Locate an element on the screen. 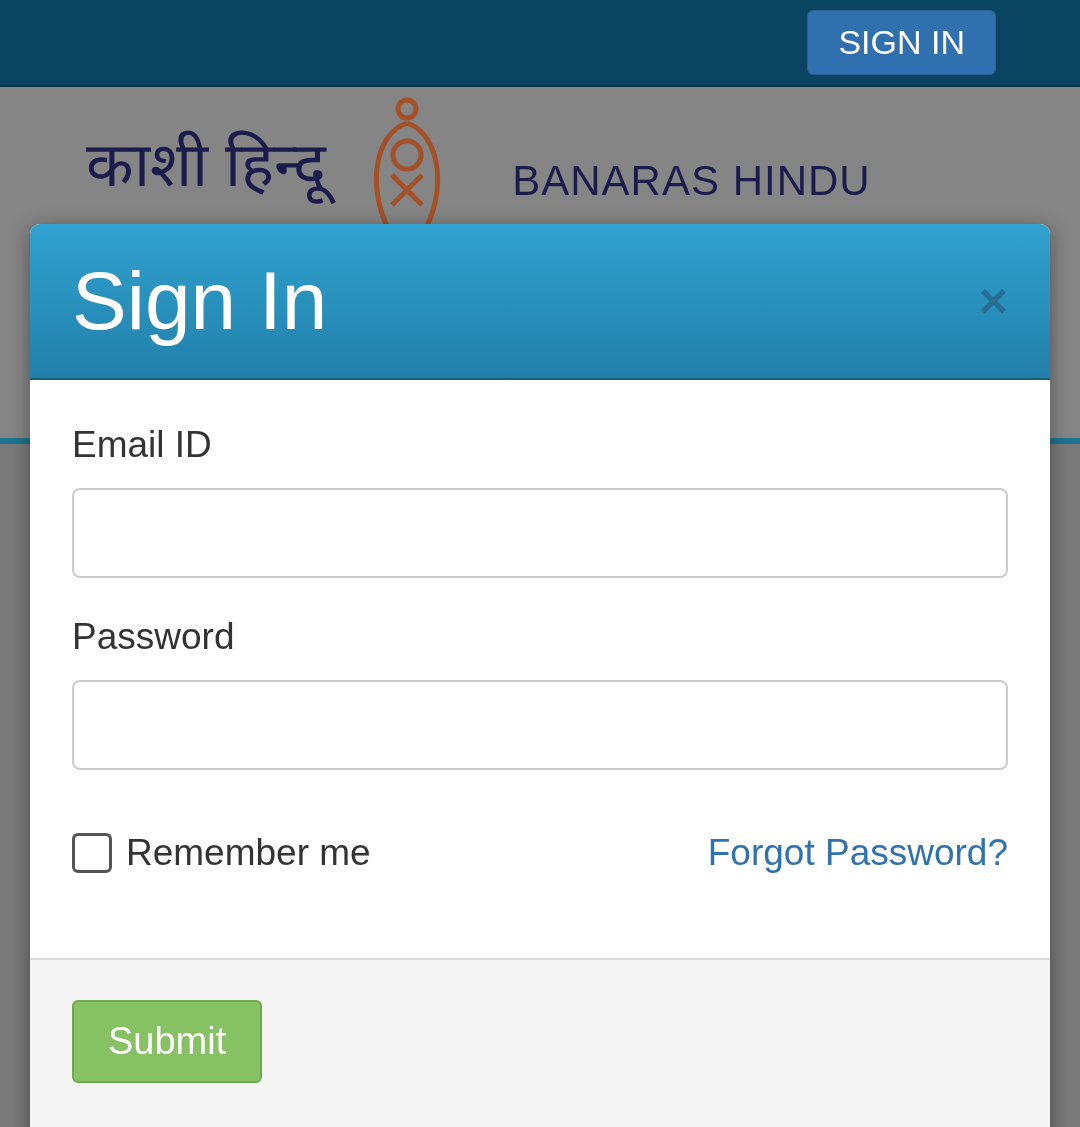 This screenshot has height=1127, width=1080. remember-label: Remember me is located at coordinates (248, 853).